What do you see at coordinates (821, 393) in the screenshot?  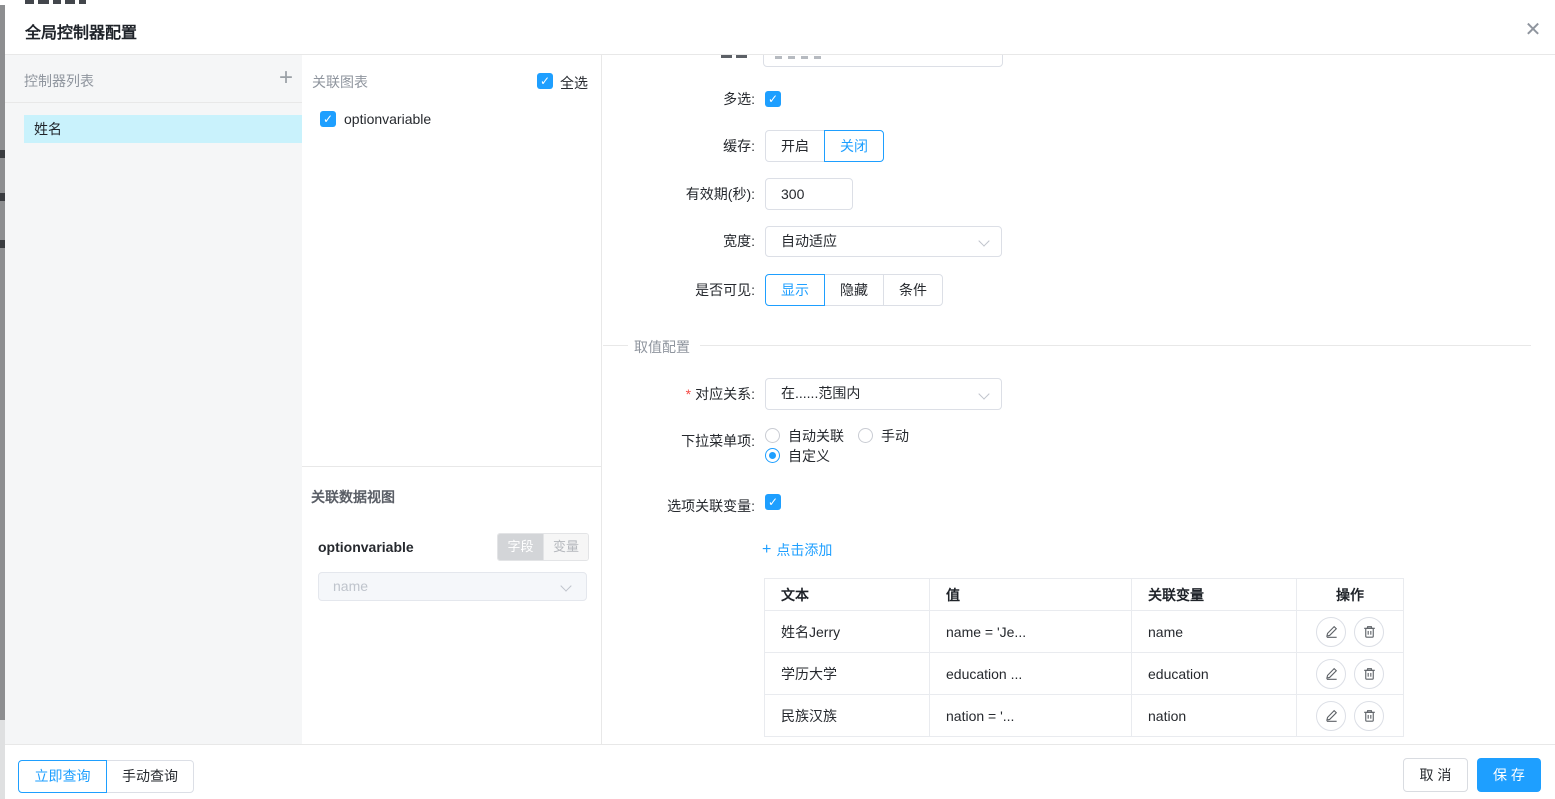 I see `relation-select-value: 在......范围内` at bounding box center [821, 393].